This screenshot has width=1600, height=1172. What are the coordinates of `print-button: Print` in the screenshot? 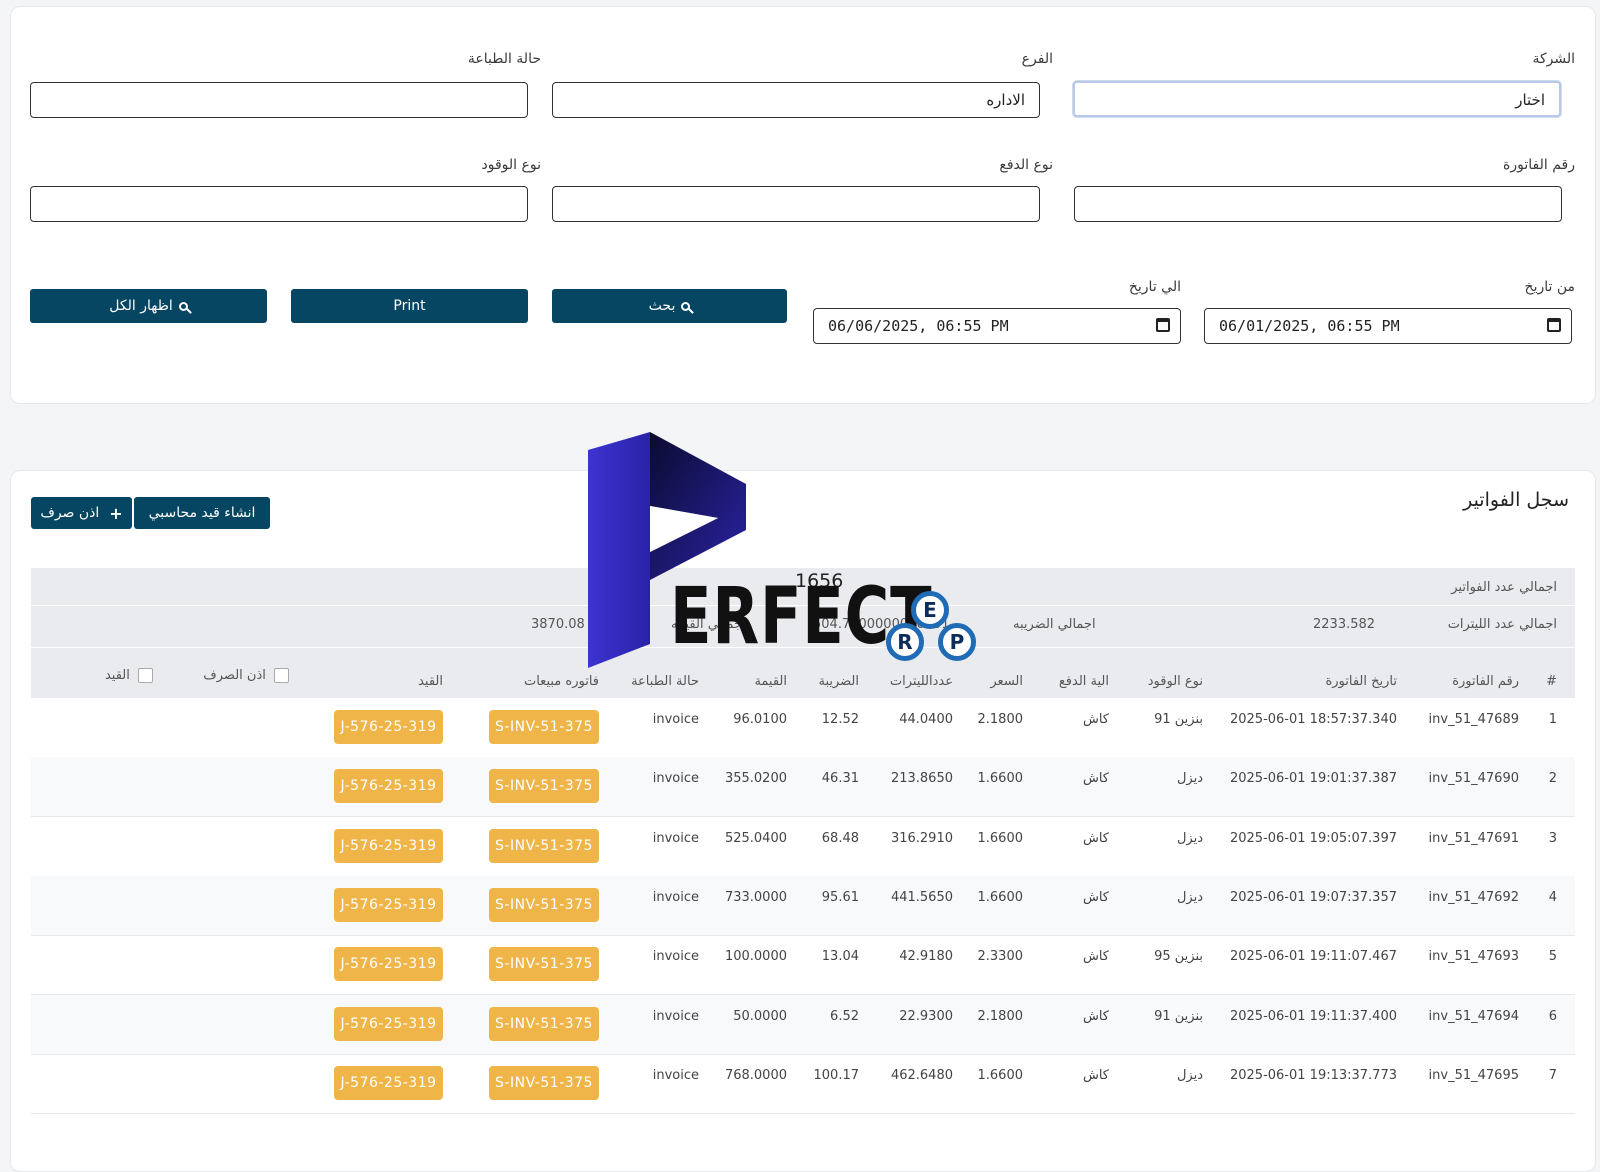 It's located at (409, 306).